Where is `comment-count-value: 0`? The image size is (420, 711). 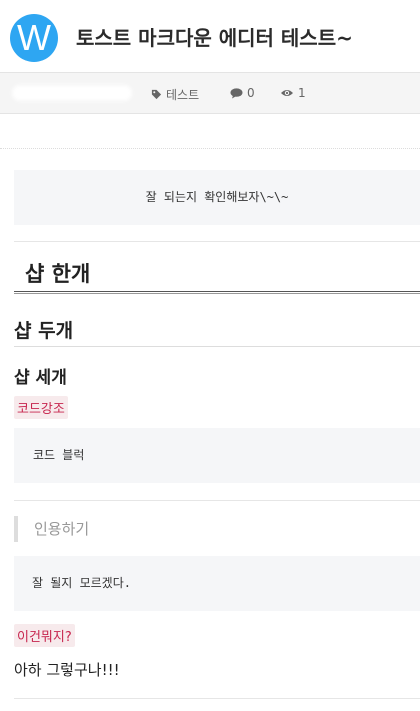 comment-count-value: 0 is located at coordinates (251, 93).